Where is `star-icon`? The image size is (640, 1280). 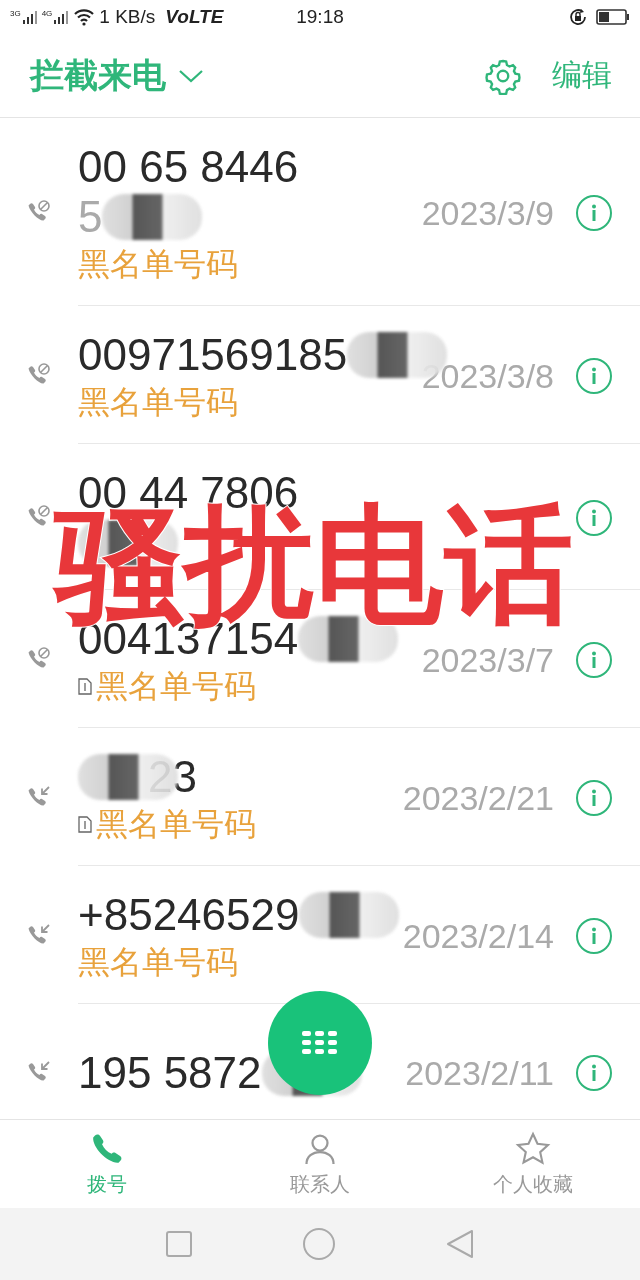
star-icon is located at coordinates (533, 1148).